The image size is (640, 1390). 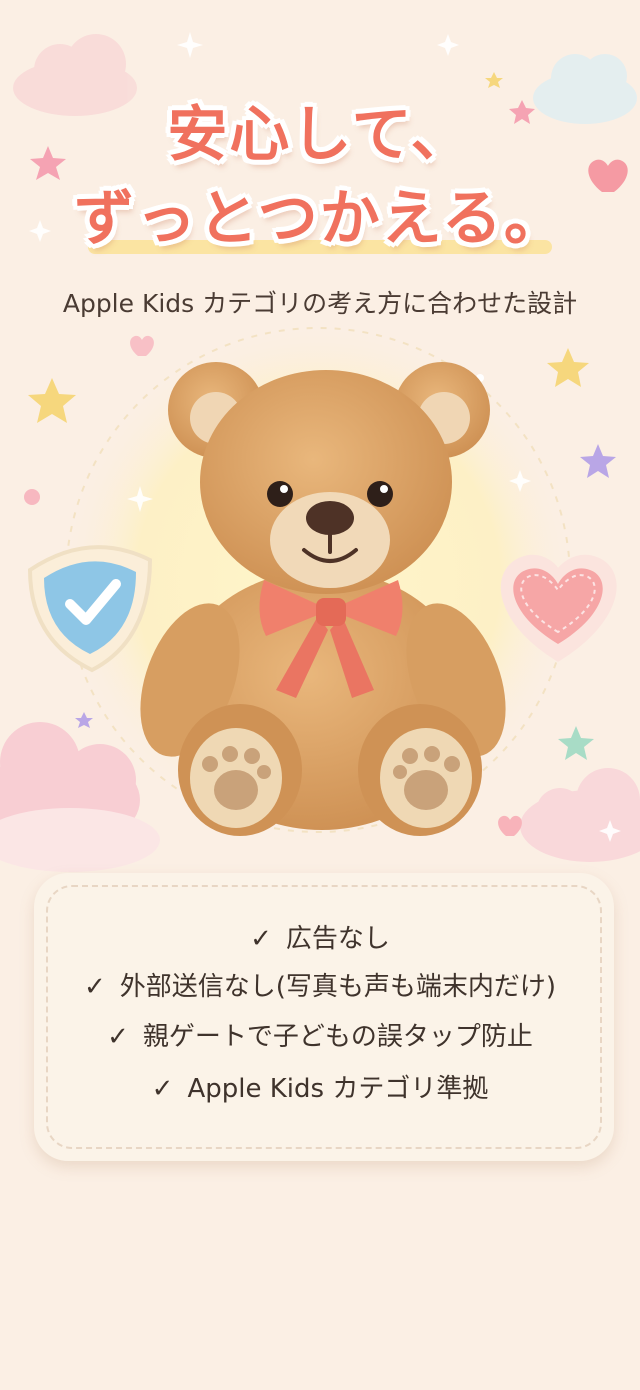 I want to click on feature-item-parental-gate: ✓ 親ゲートで子どもの誤タップ防止, so click(x=320, y=1034).